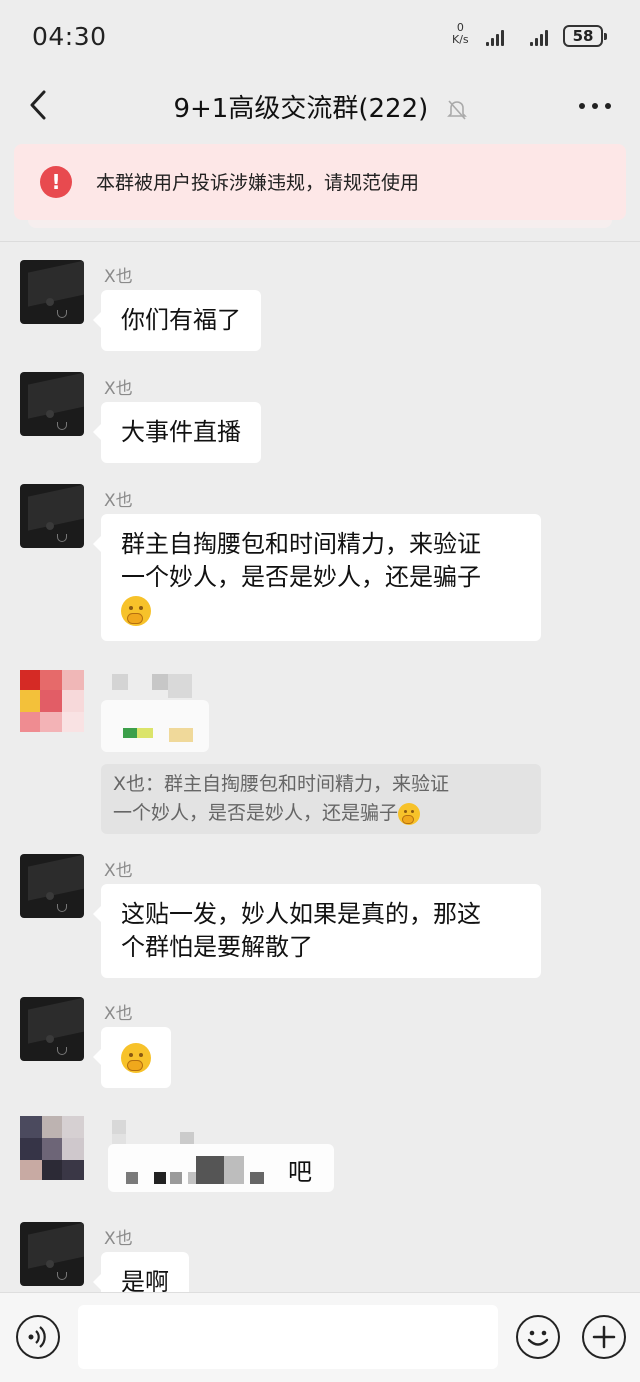  Describe the element at coordinates (69, 36) in the screenshot. I see `status-time: 04:30` at that location.